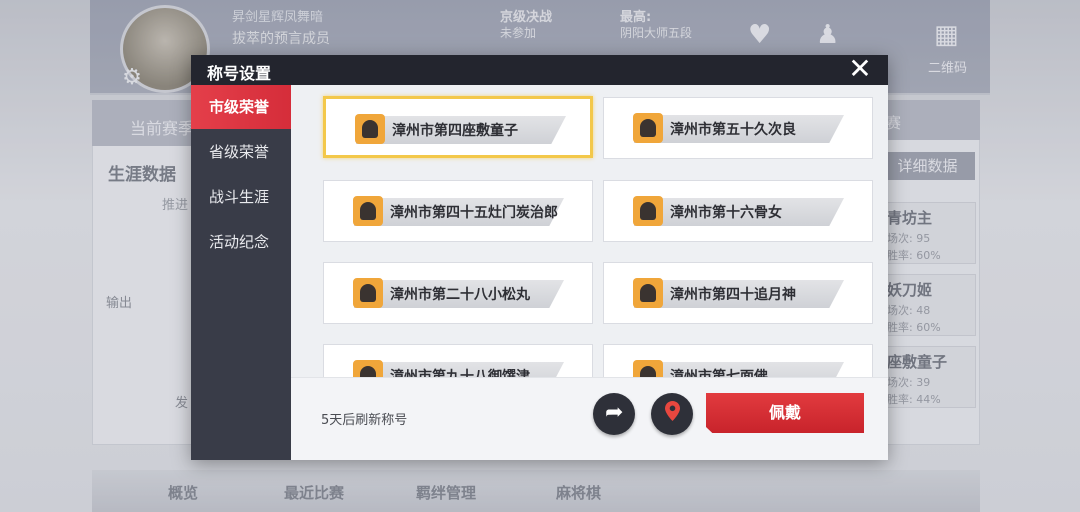 The image size is (1080, 512). Describe the element at coordinates (719, 373) in the screenshot. I see `title-label: 漳州市第七面佛` at that location.